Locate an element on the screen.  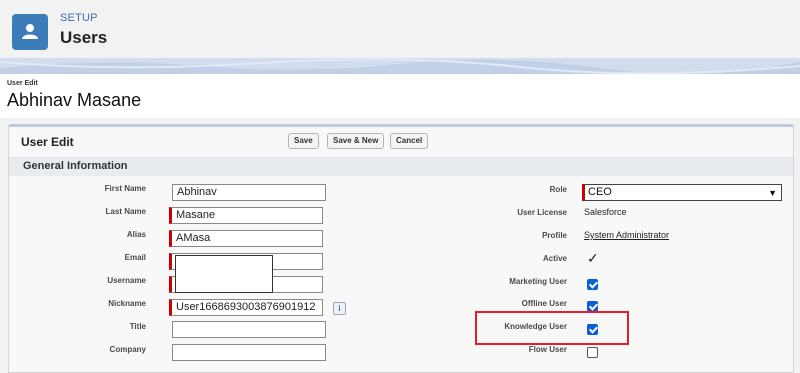
panel-title: User Edit is located at coordinates (47, 142).